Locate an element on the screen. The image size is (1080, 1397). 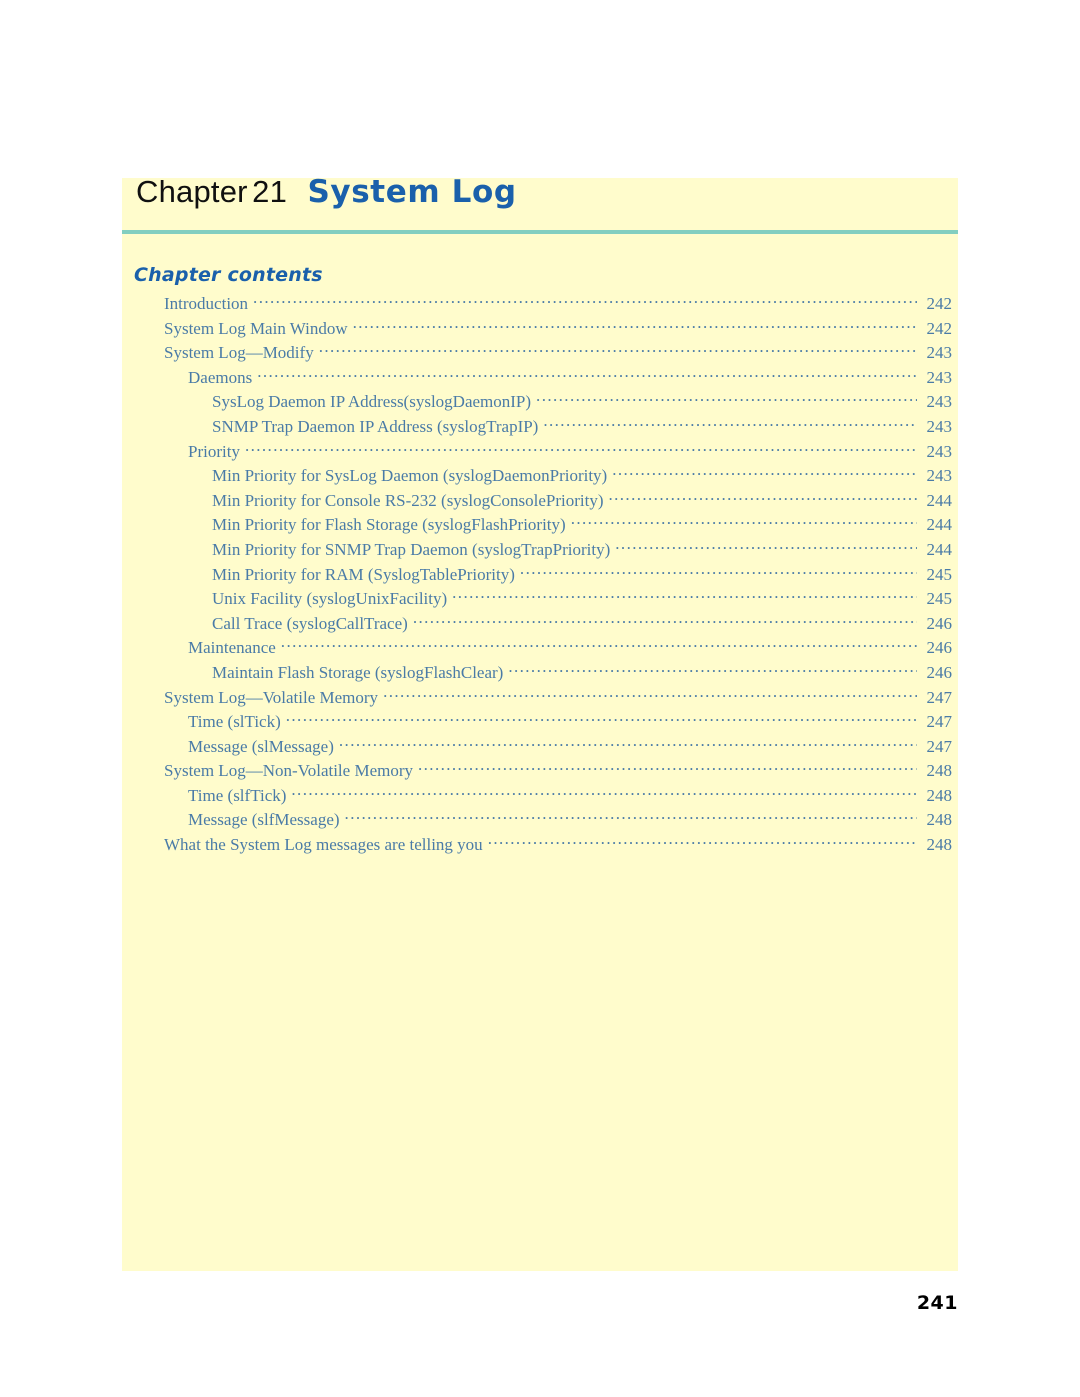
toc-entry: Priority 243 is located at coordinates (540, 452).